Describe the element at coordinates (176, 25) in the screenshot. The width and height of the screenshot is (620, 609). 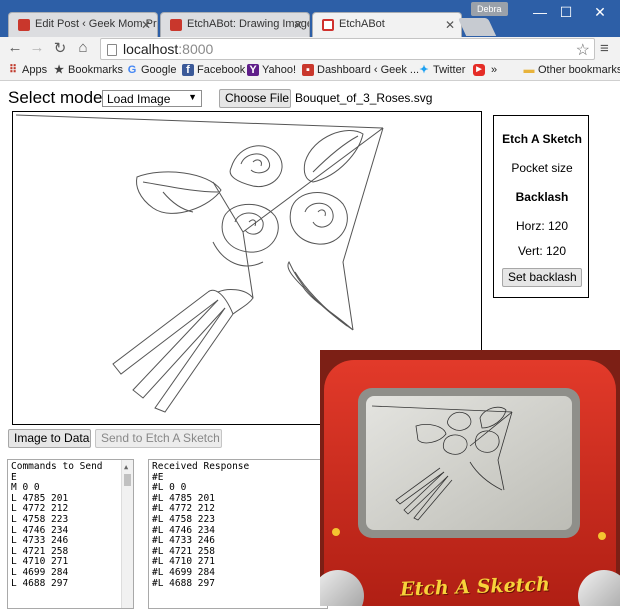
I see `instructables-favicon-icon` at that location.